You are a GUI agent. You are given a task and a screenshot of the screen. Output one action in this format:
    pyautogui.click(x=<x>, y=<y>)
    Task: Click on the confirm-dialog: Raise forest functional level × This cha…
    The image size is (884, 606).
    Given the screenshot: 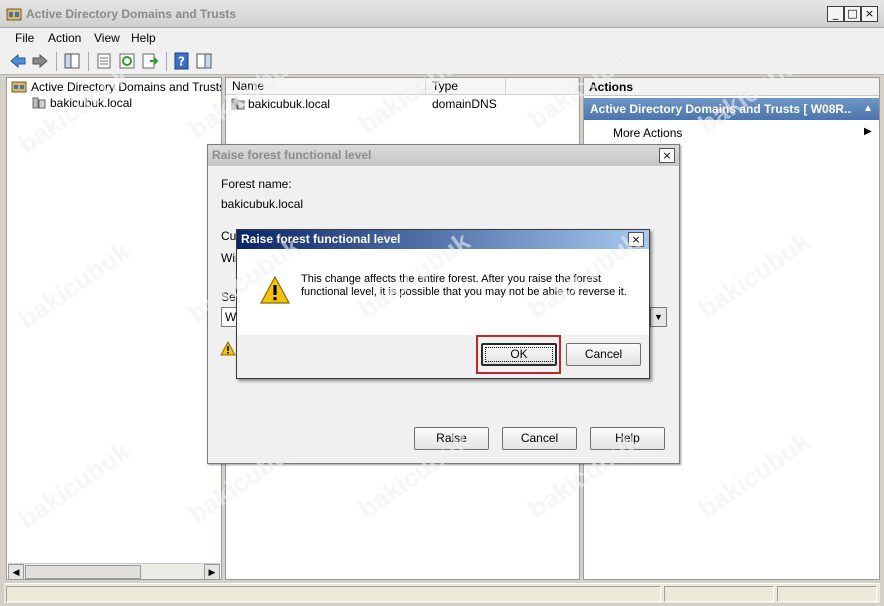 What is the action you would take?
    pyautogui.click(x=443, y=304)
    